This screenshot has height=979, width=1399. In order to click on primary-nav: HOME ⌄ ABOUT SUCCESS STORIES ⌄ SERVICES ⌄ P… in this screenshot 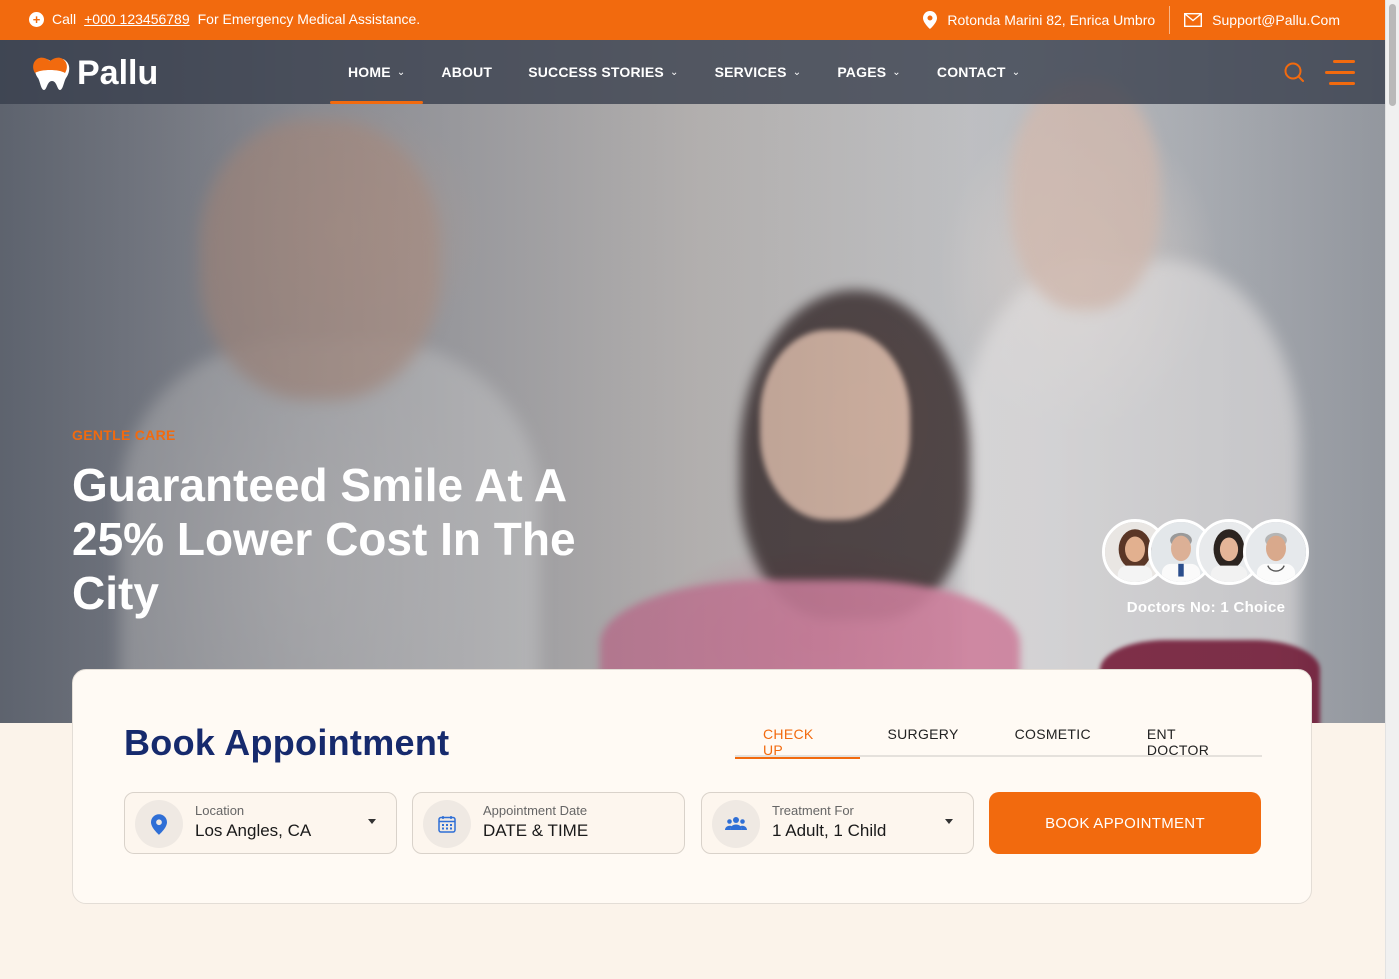, I will do `click(684, 72)`.